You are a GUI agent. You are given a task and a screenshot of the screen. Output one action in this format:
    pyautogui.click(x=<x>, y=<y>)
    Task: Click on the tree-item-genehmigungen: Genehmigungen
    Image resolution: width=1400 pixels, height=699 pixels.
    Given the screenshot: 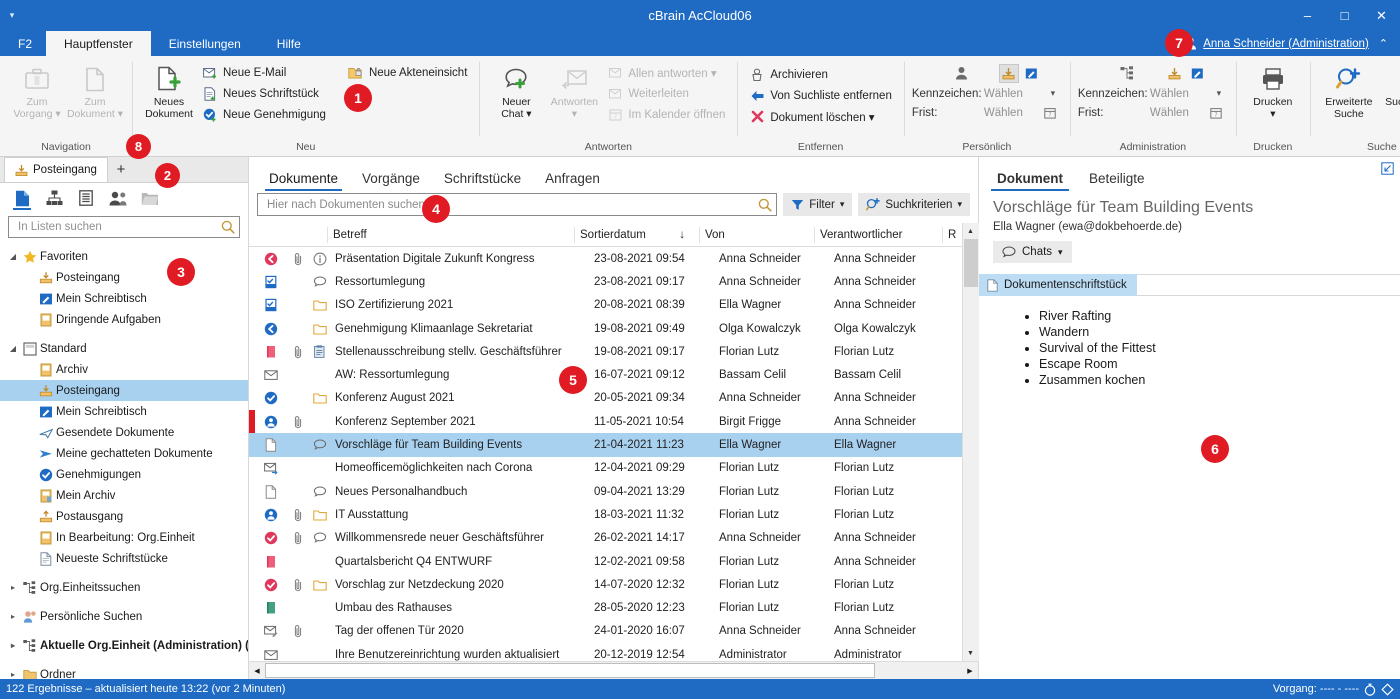 What is the action you would take?
    pyautogui.click(x=124, y=474)
    